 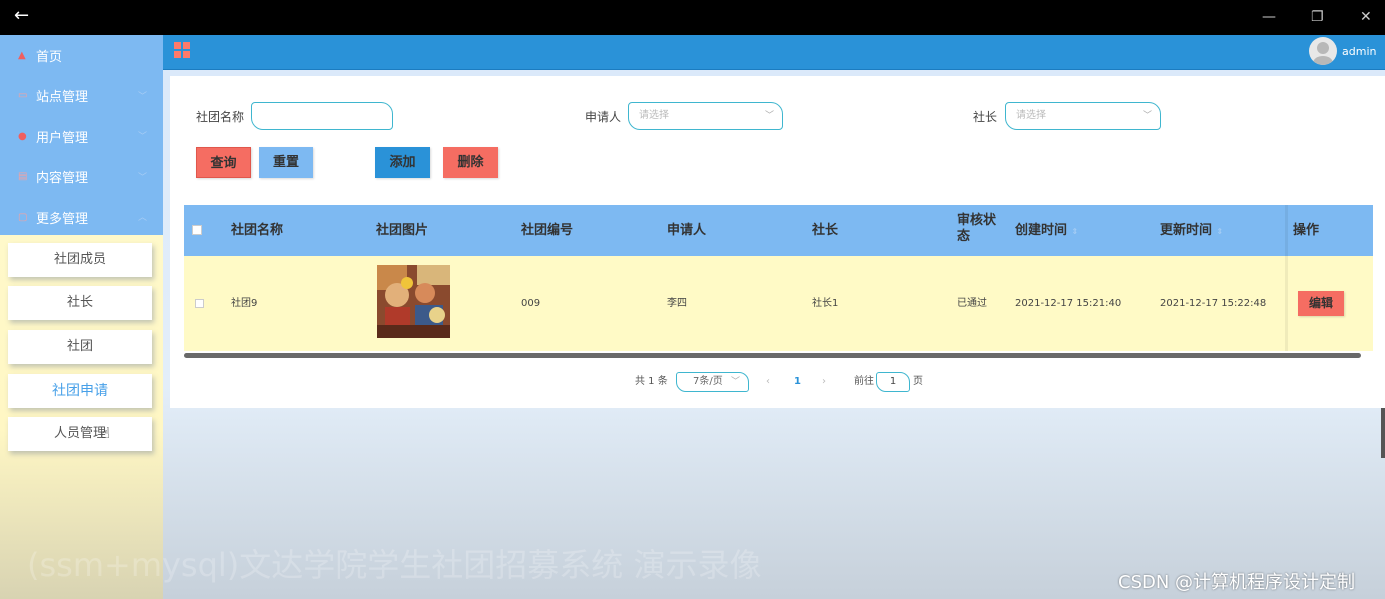 What do you see at coordinates (197, 230) in the screenshot?
I see `select-all-checkbox` at bounding box center [197, 230].